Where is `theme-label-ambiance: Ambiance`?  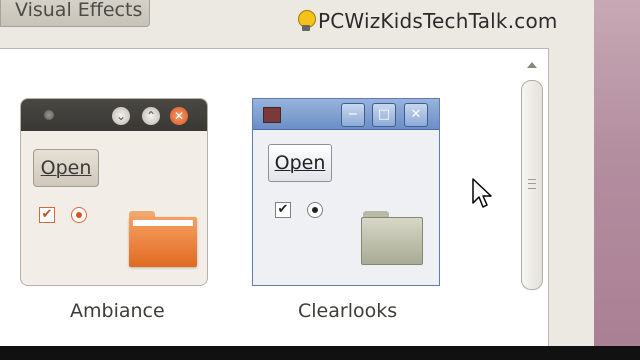
theme-label-ambiance: Ambiance is located at coordinates (117, 311).